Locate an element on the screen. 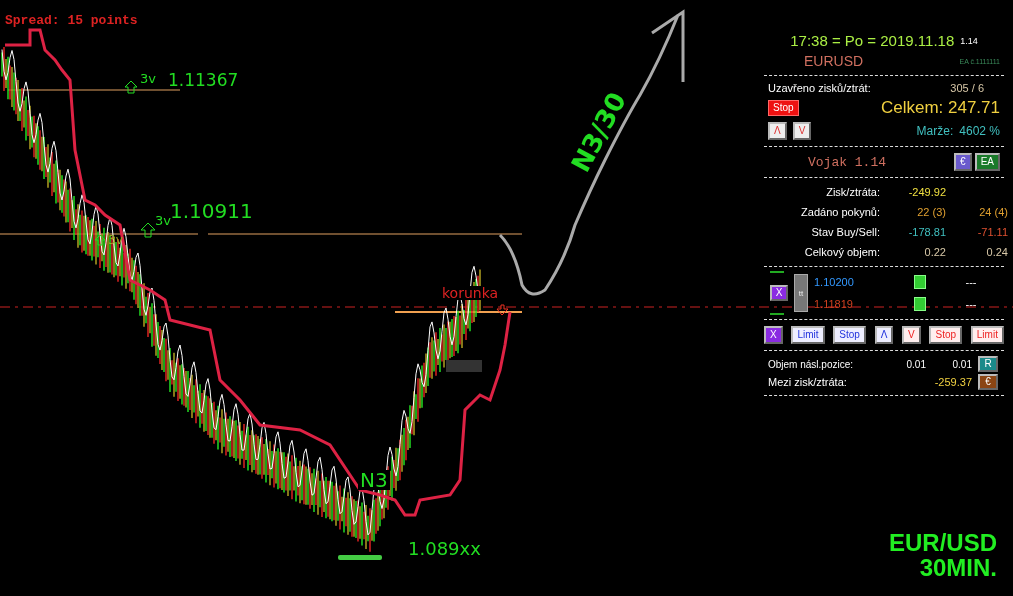 The height and width of the screenshot is (596, 1013). down-button: V is located at coordinates (802, 131).